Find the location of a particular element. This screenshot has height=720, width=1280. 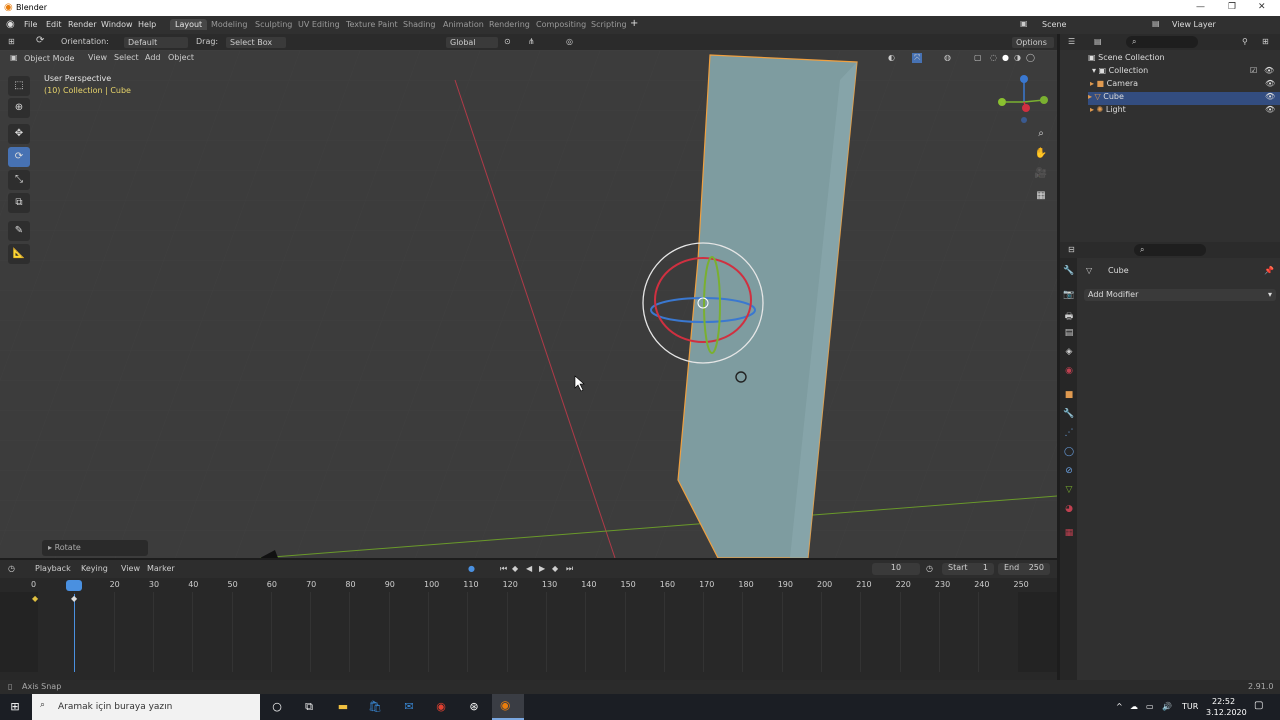

render-properties-icon: 📷 is located at coordinates (1069, 297).